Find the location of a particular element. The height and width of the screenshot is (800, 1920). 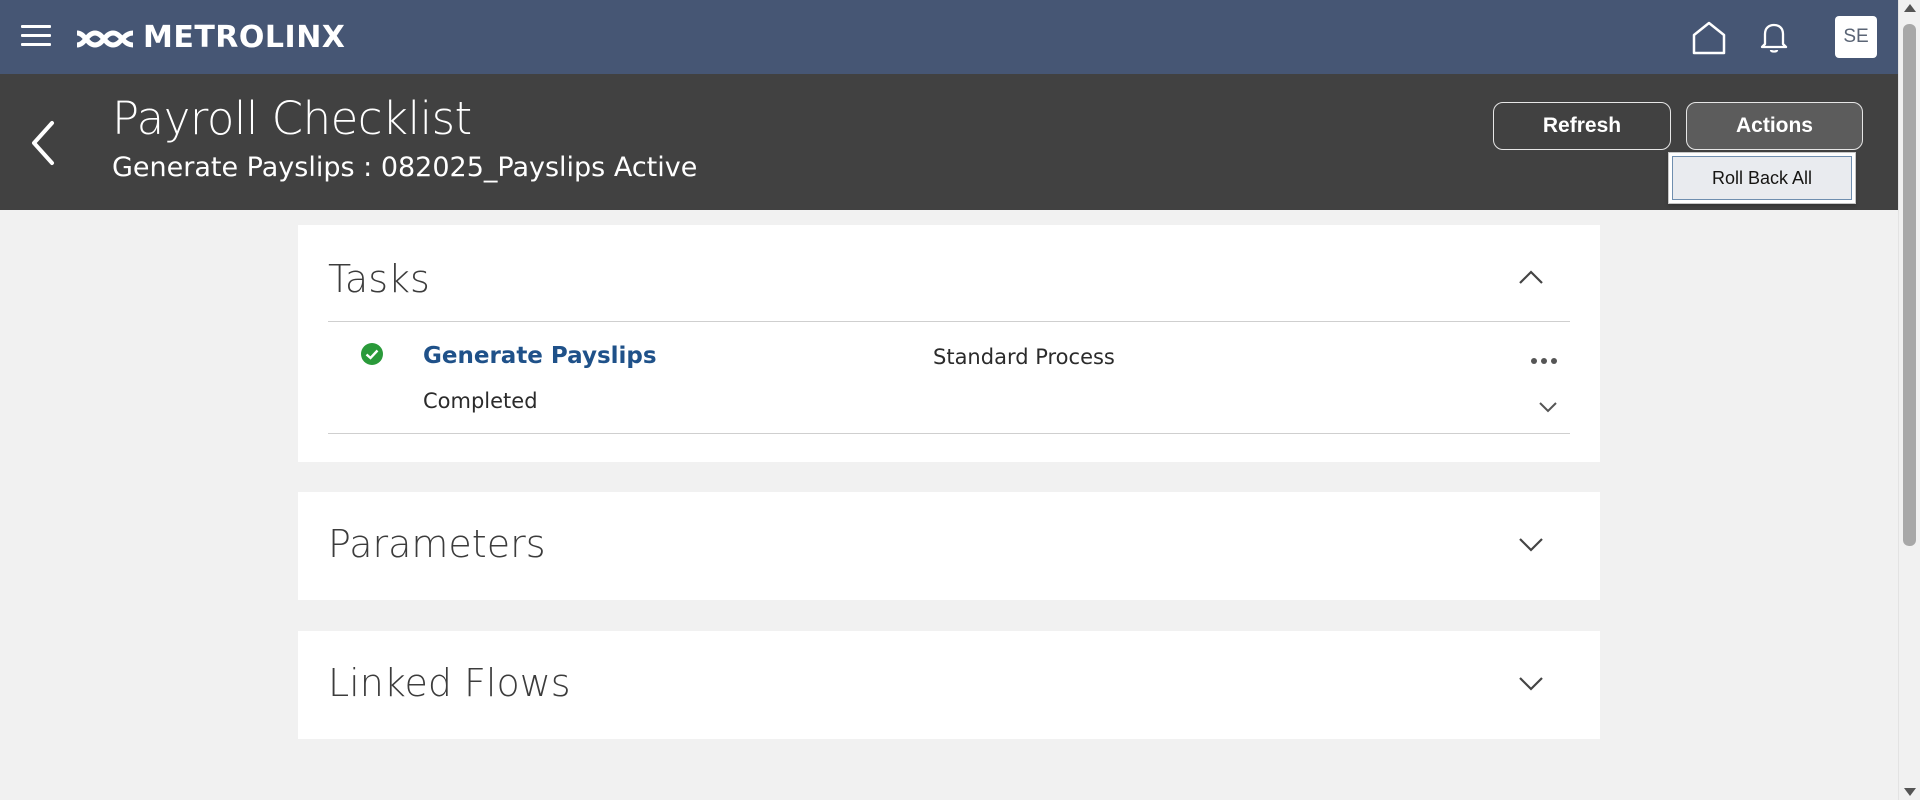

actions-button: Actions is located at coordinates (1774, 126).